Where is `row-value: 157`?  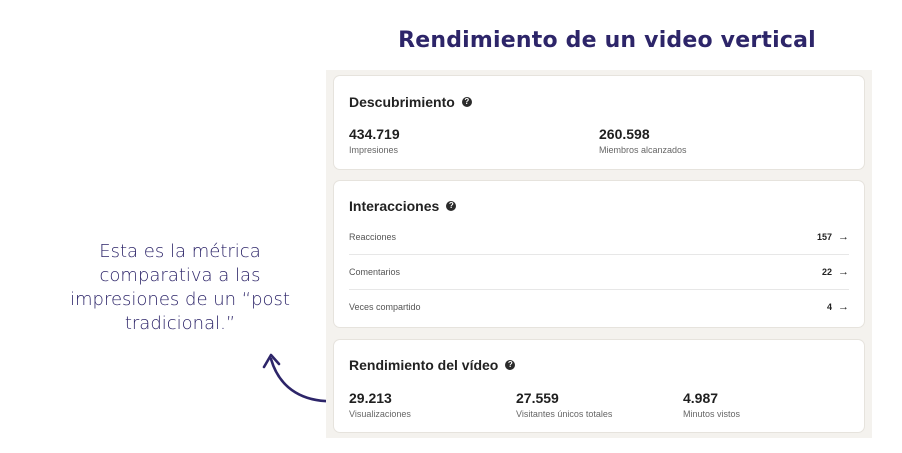 row-value: 157 is located at coordinates (824, 236).